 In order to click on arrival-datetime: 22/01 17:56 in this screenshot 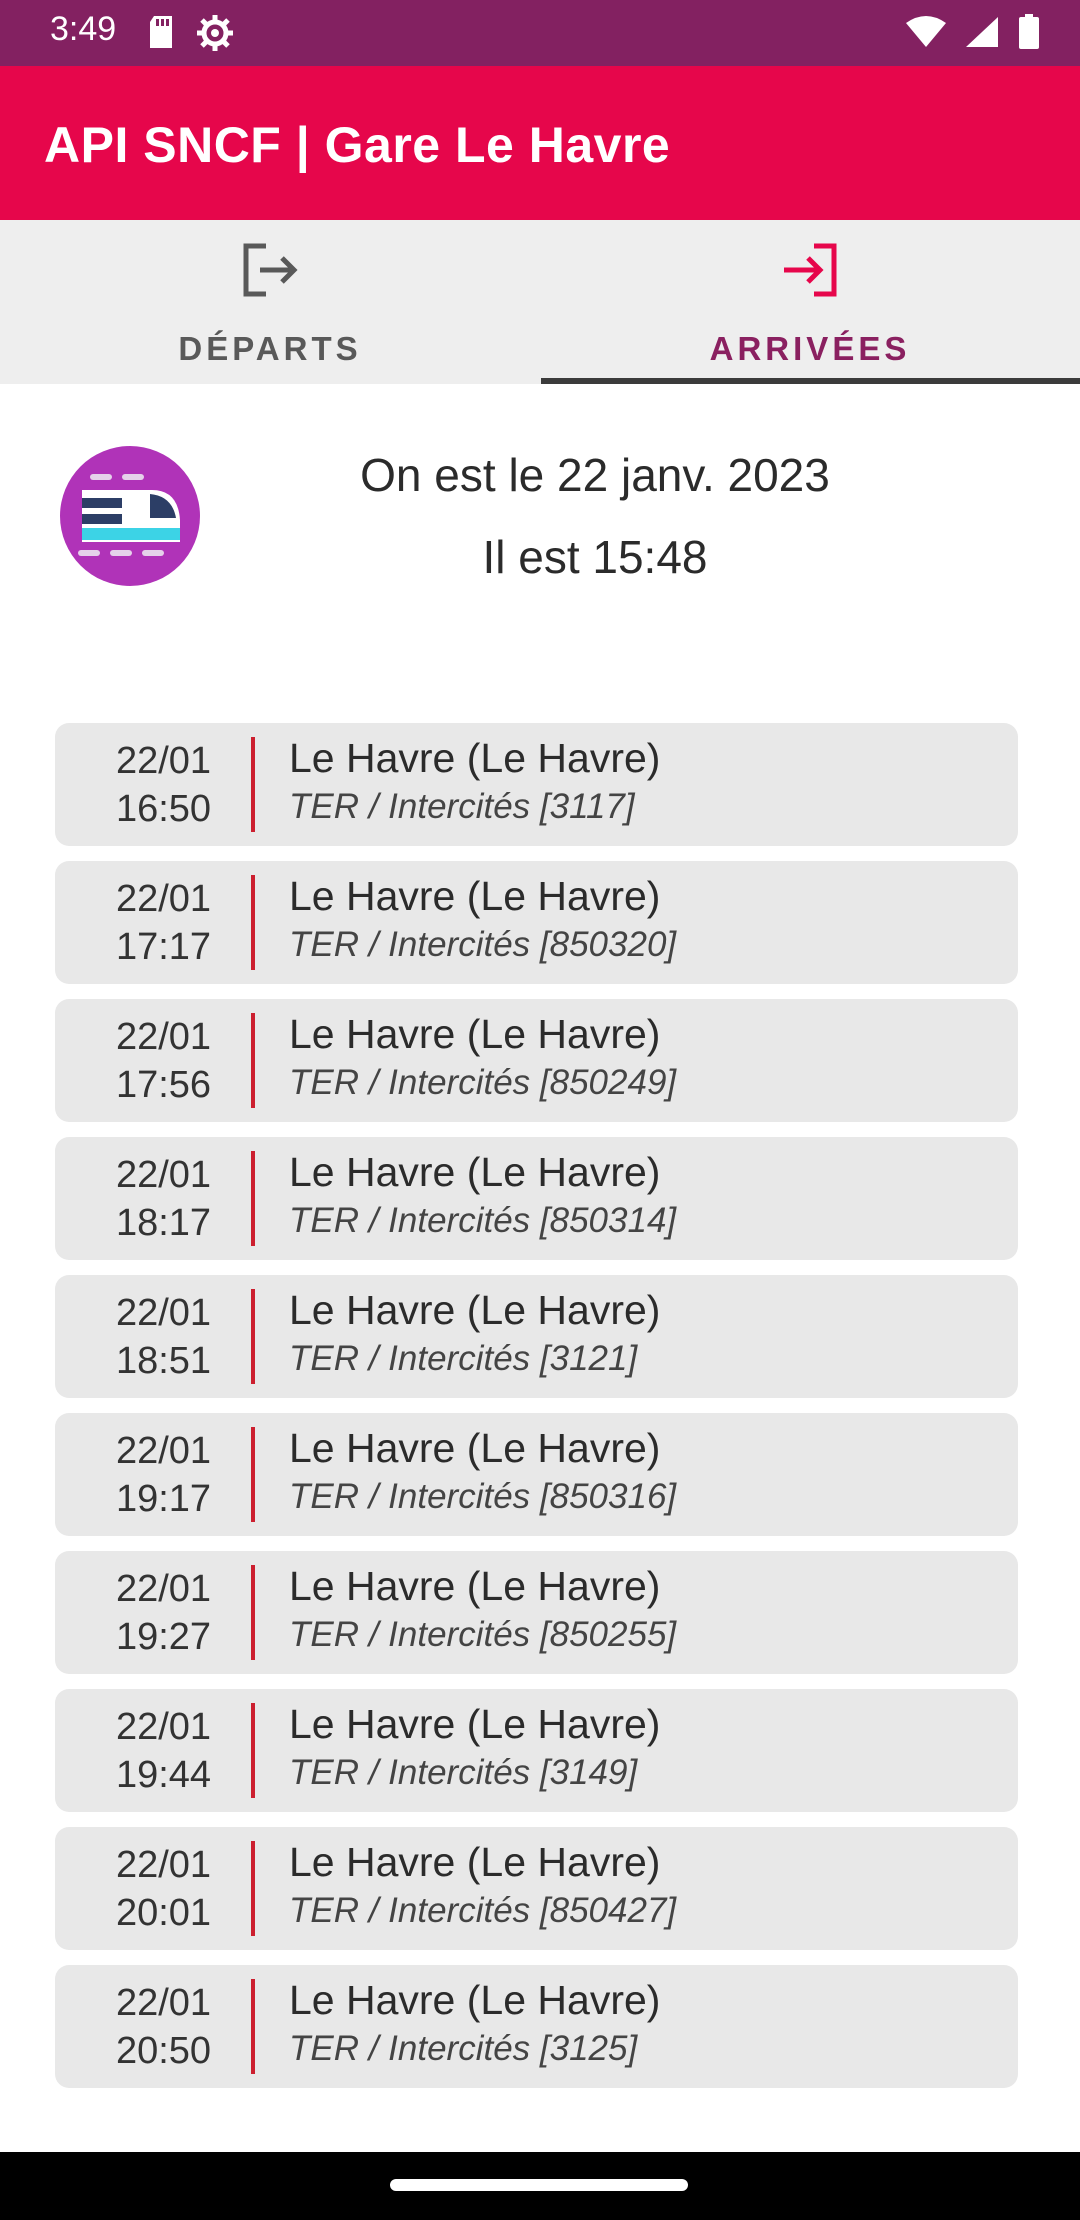, I will do `click(163, 1061)`.